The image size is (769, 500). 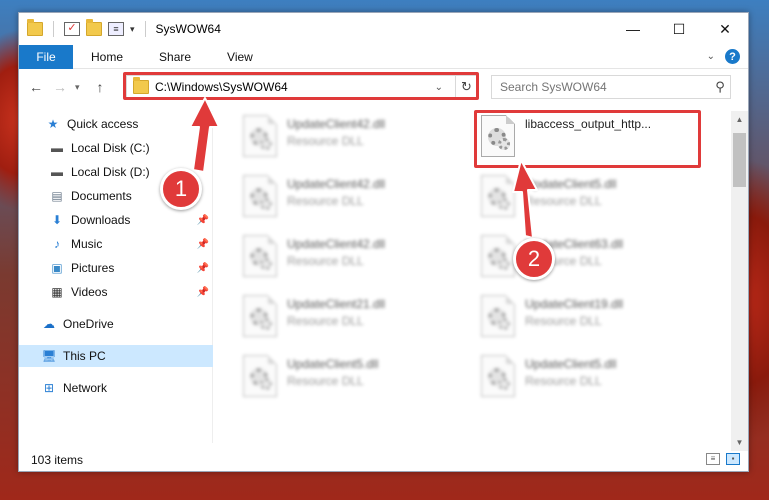 I want to click on sidebar-item-this-pc: 🖥 This PC, so click(x=116, y=356).